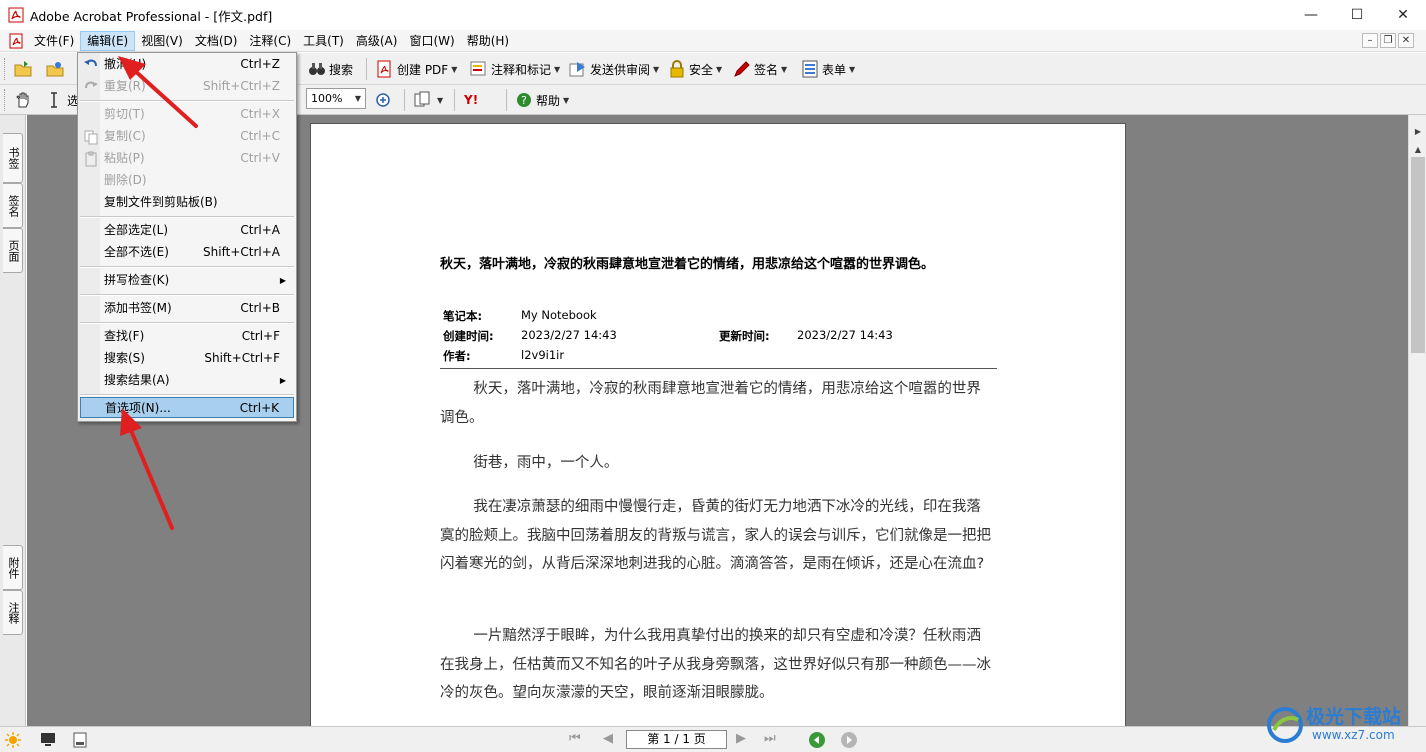 The width and height of the screenshot is (1426, 752). Describe the element at coordinates (677, 69) in the screenshot. I see `lock-icon` at that location.